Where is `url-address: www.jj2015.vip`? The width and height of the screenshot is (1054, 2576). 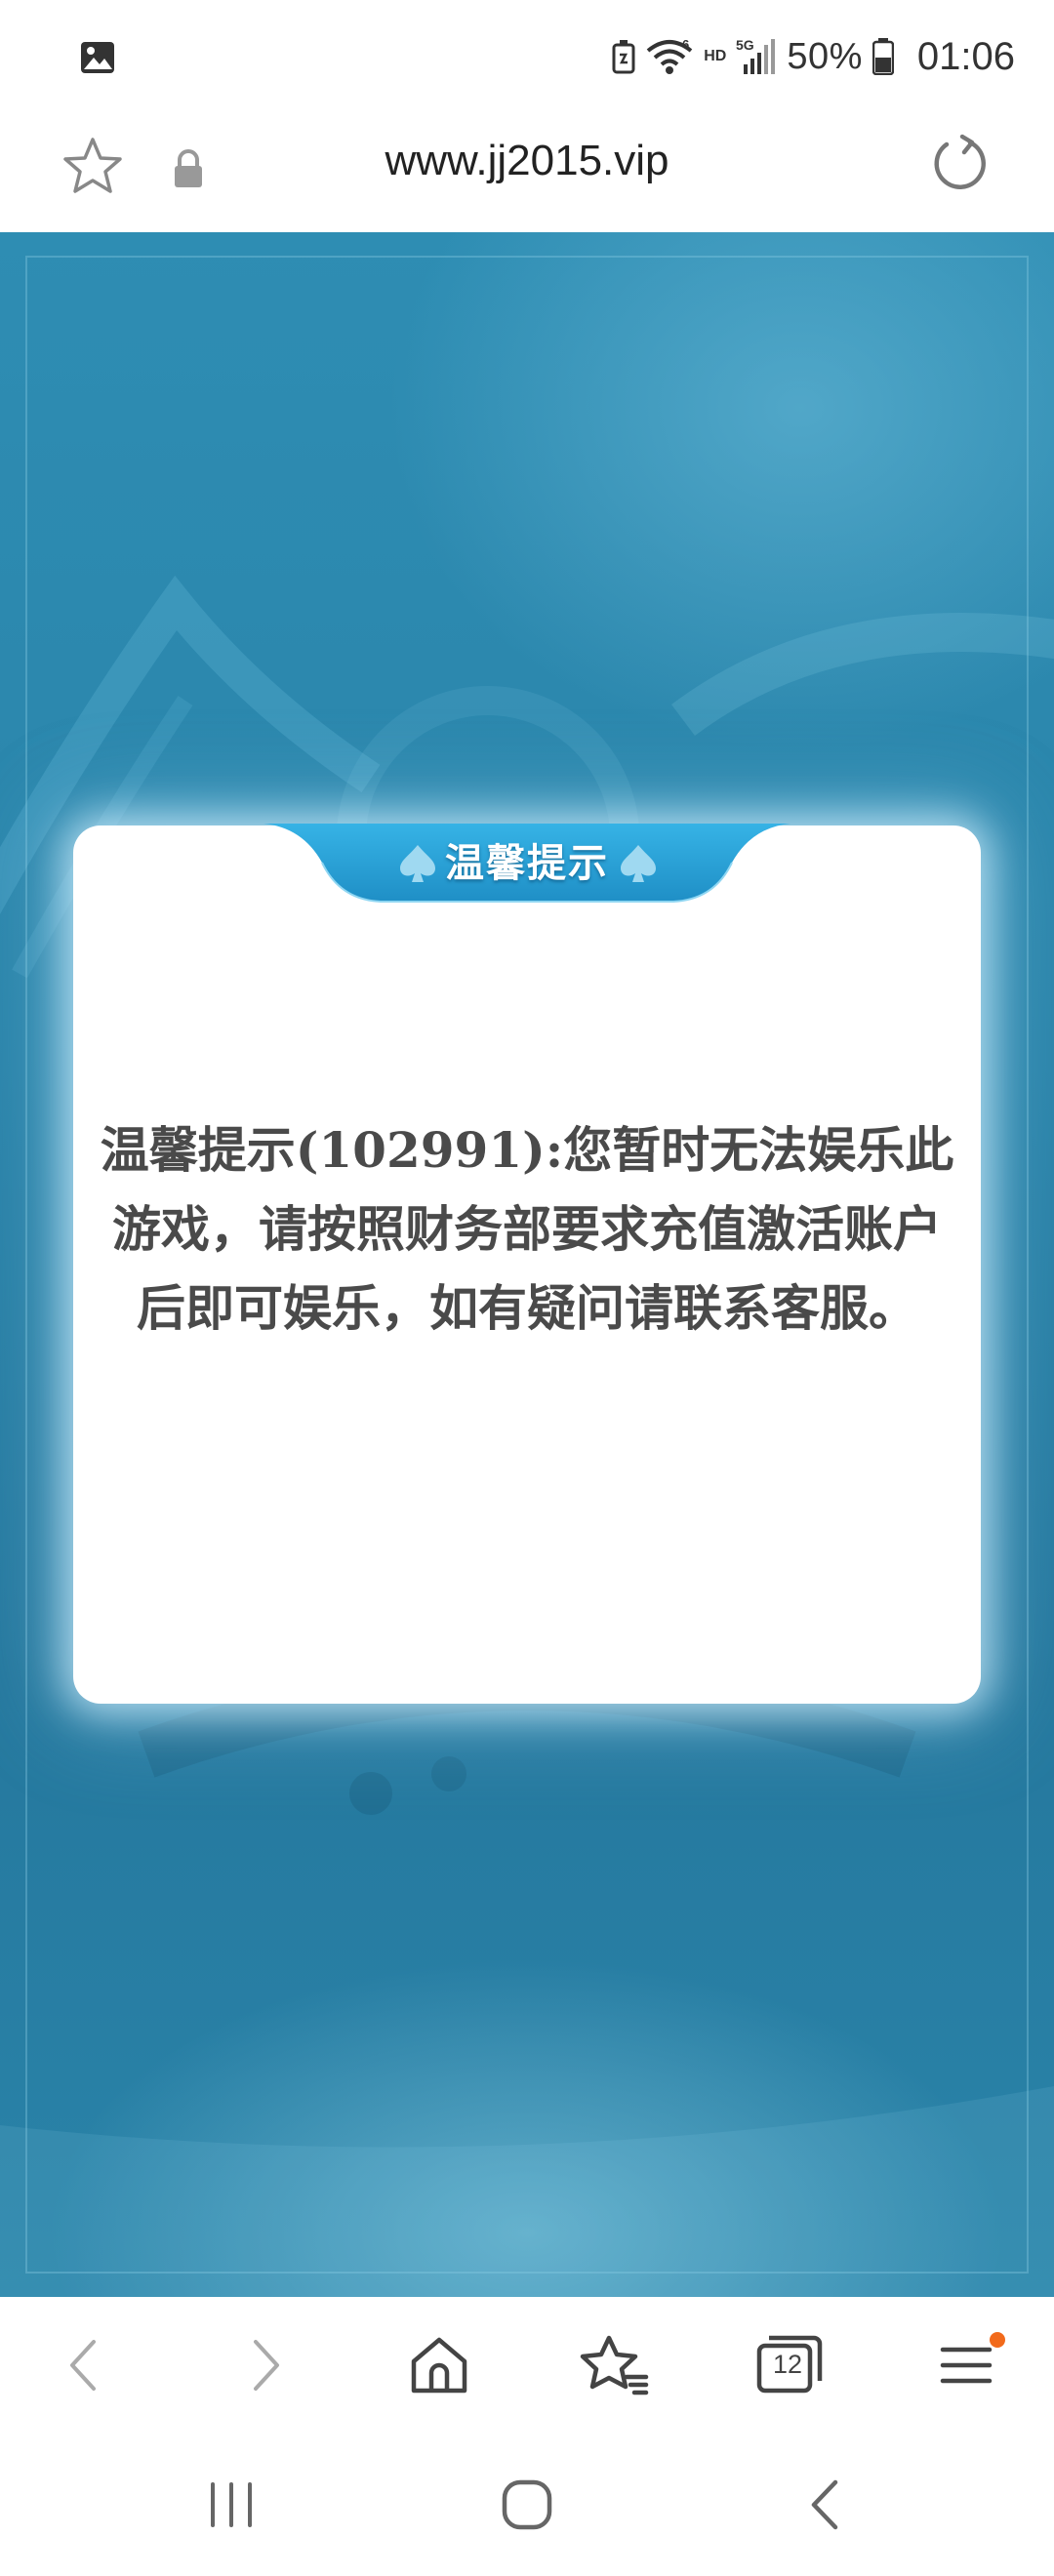
url-address: www.jj2015.vip is located at coordinates (527, 161).